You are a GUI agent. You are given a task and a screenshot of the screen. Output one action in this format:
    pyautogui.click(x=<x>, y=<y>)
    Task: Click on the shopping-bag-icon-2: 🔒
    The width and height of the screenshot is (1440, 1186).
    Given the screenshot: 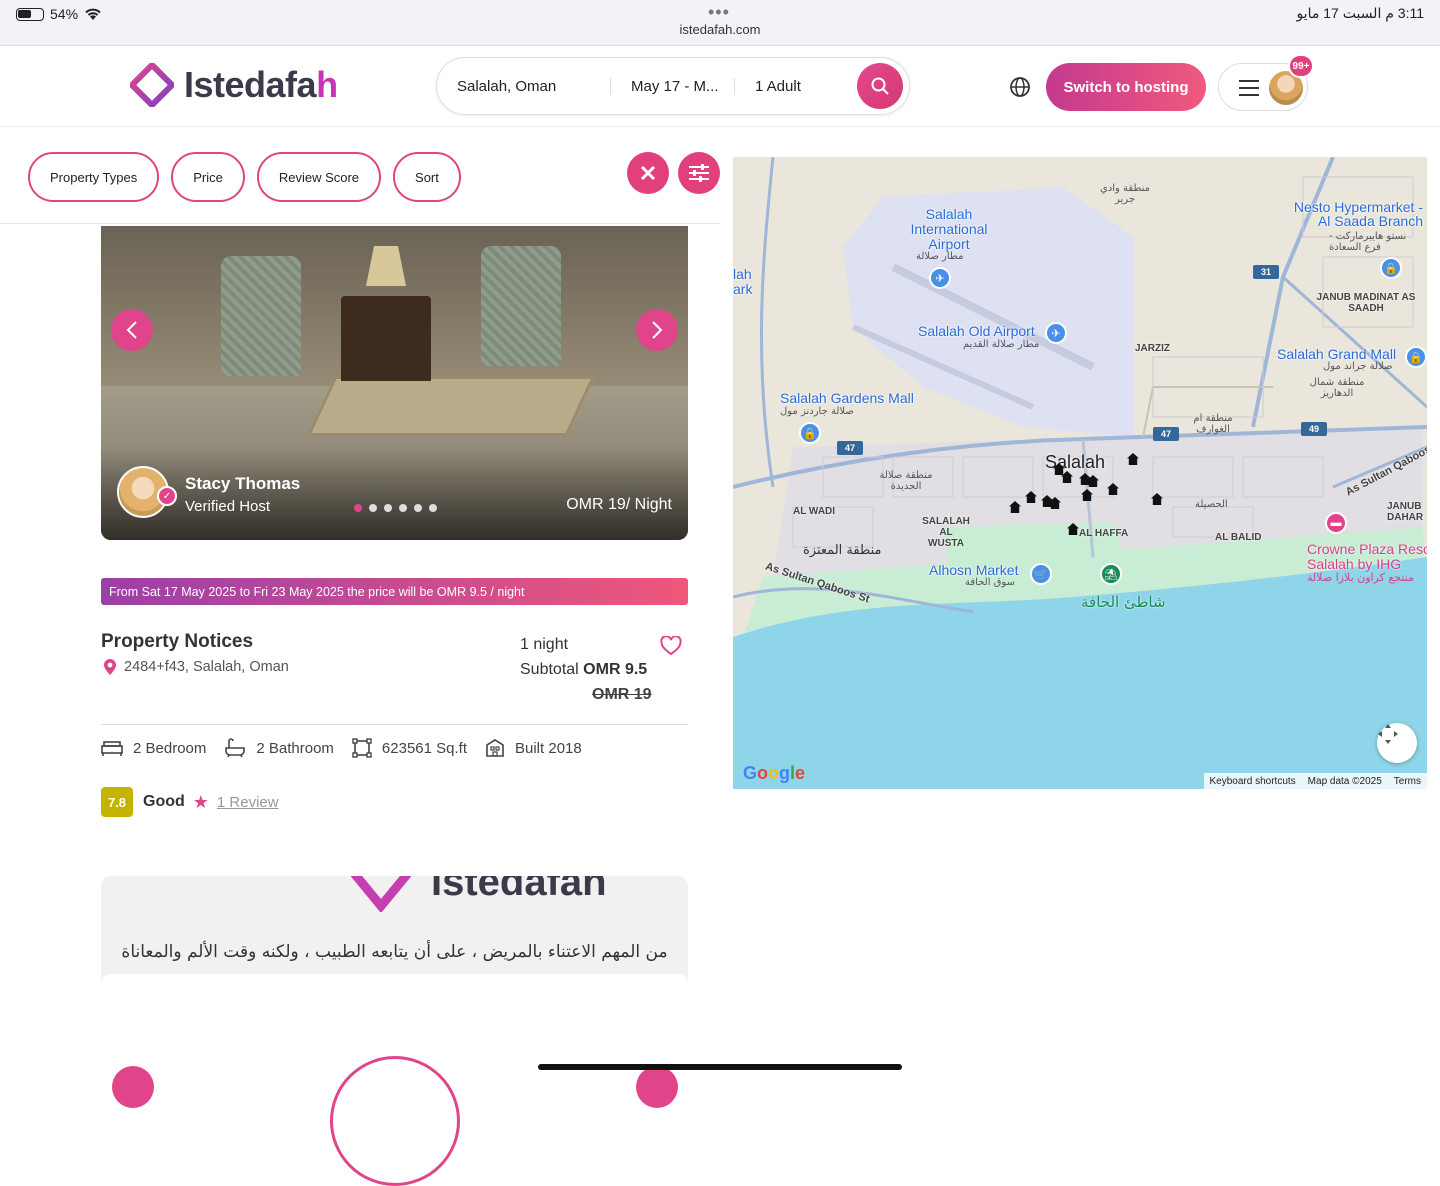 What is the action you would take?
    pyautogui.click(x=1391, y=268)
    